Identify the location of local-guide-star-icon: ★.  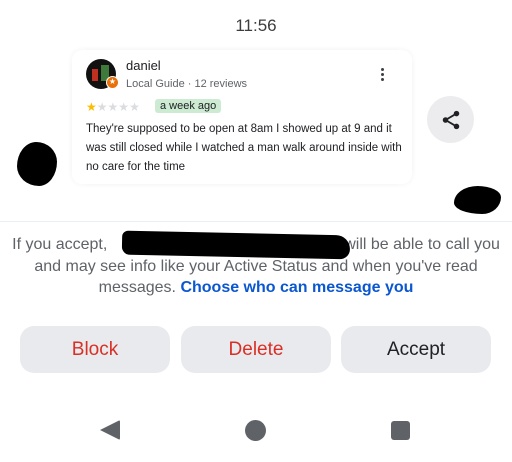
(112, 82).